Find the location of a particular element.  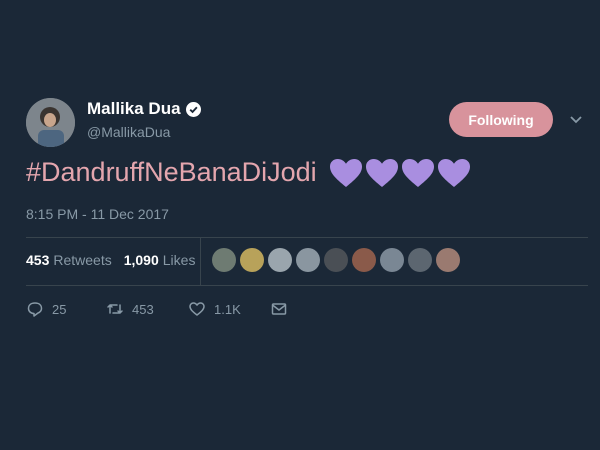

author-avatar is located at coordinates (50, 122).